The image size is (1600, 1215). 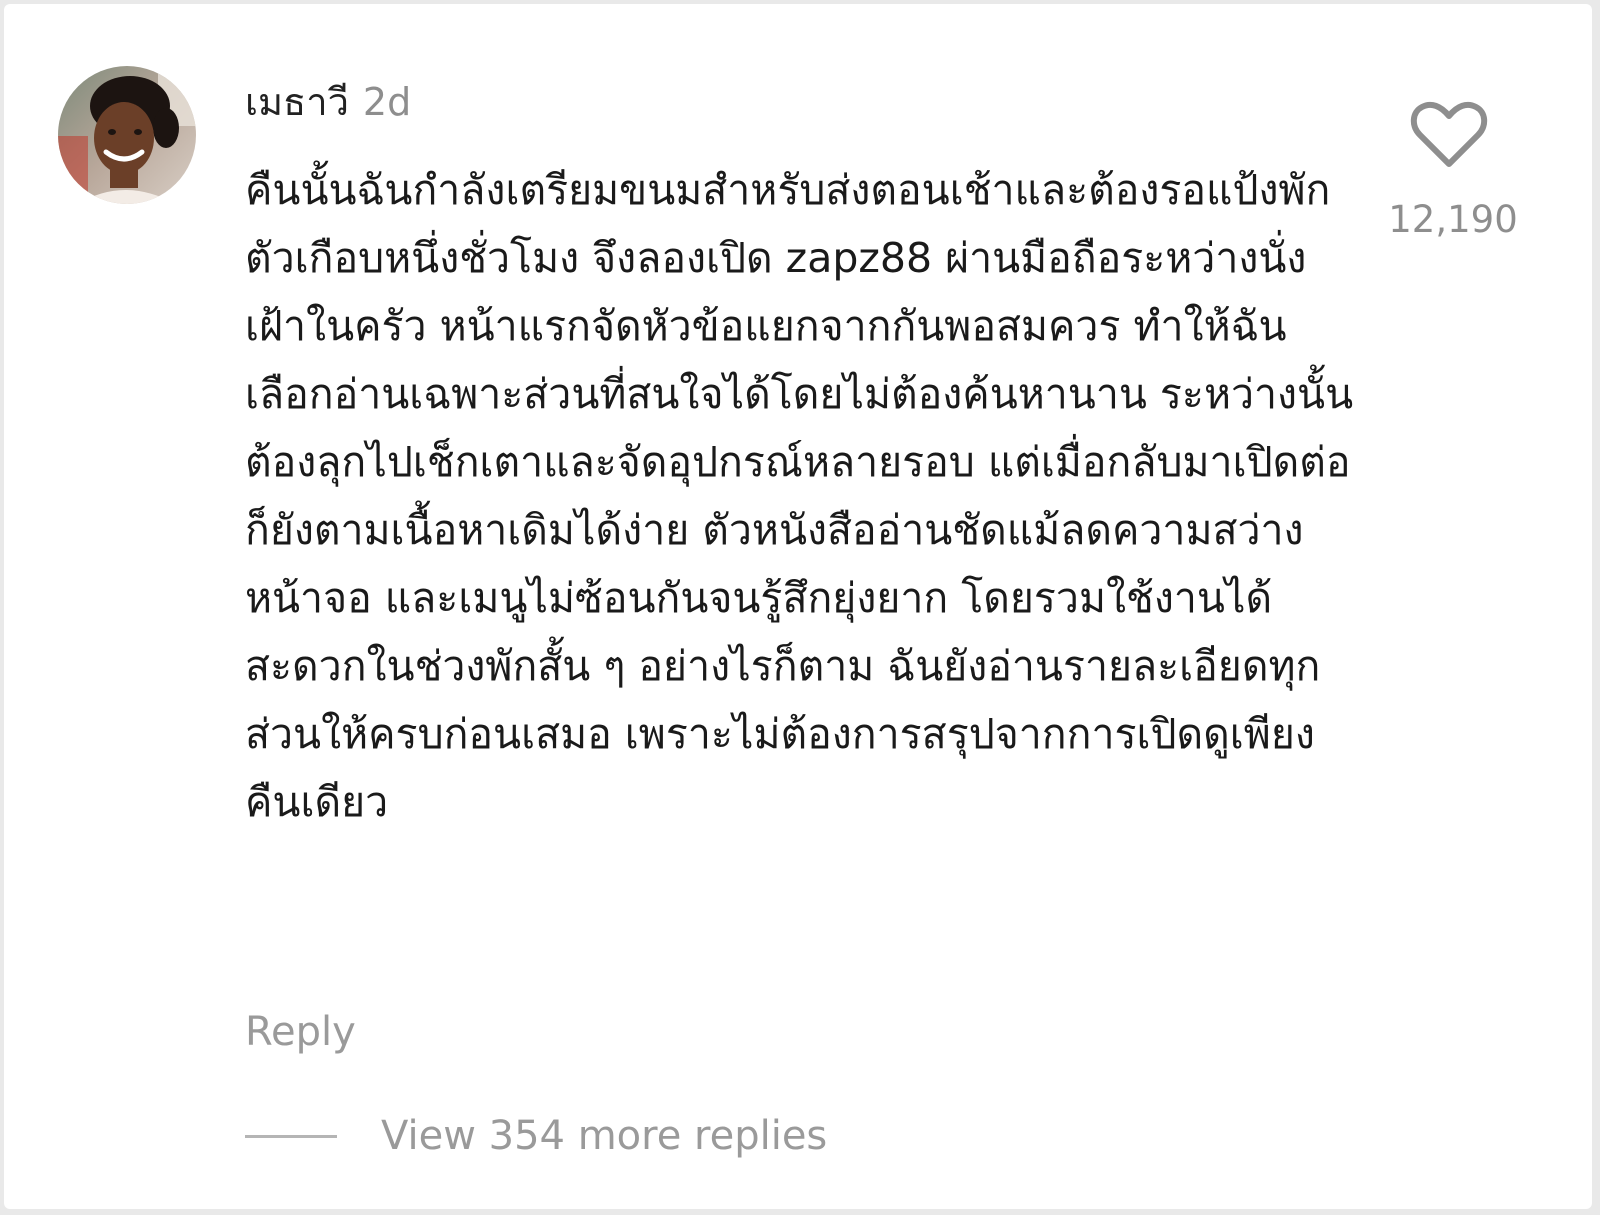 What do you see at coordinates (297, 102) in the screenshot?
I see `username: เมธาวี` at bounding box center [297, 102].